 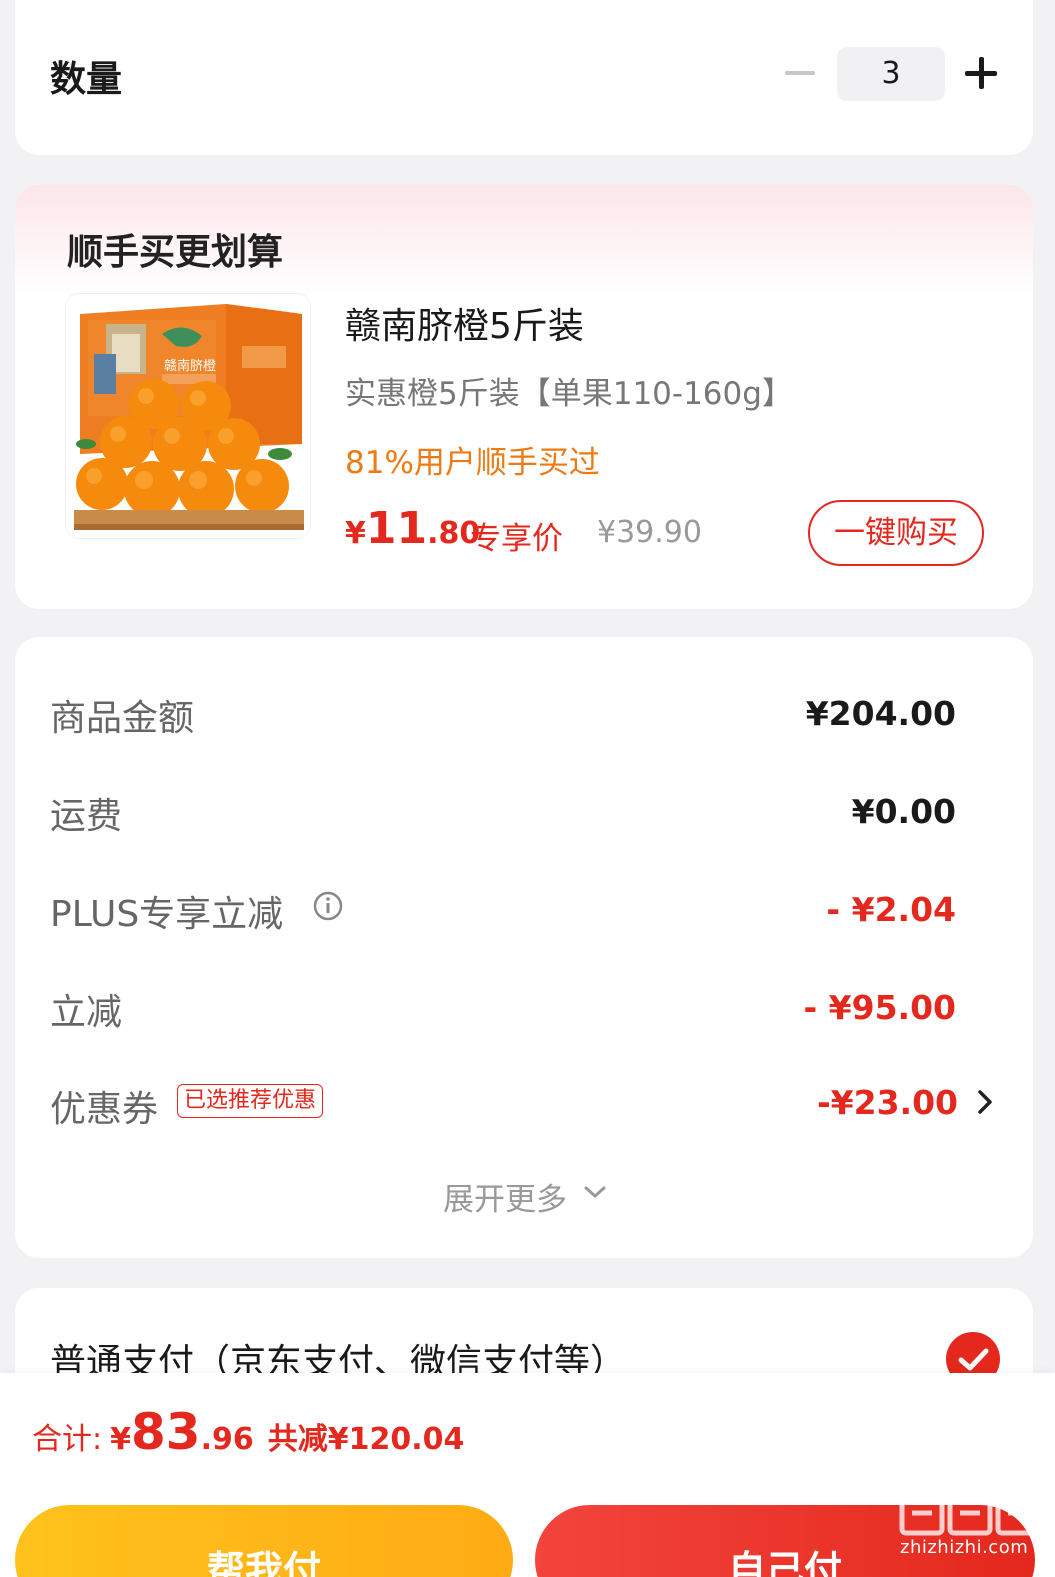 I want to click on row-label-goods-amount: 商品金额, so click(x=122, y=718).